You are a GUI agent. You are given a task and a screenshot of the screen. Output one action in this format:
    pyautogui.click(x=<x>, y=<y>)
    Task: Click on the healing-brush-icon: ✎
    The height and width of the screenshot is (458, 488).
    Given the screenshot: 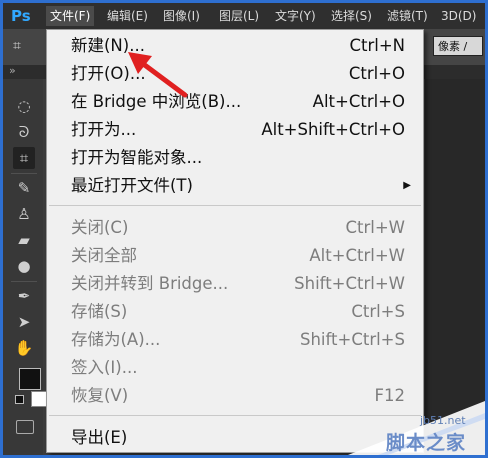 What is the action you would take?
    pyautogui.click(x=24, y=188)
    